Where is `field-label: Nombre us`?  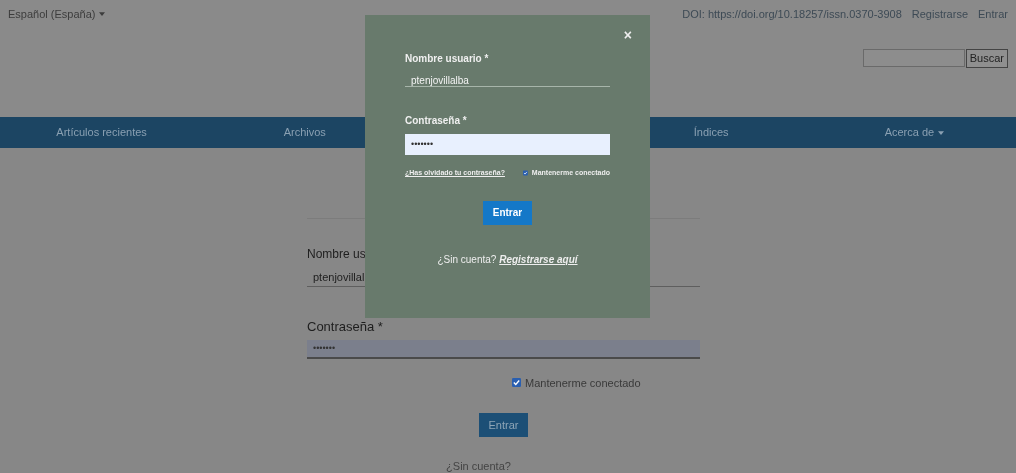 field-label: Nombre us is located at coordinates (336, 254).